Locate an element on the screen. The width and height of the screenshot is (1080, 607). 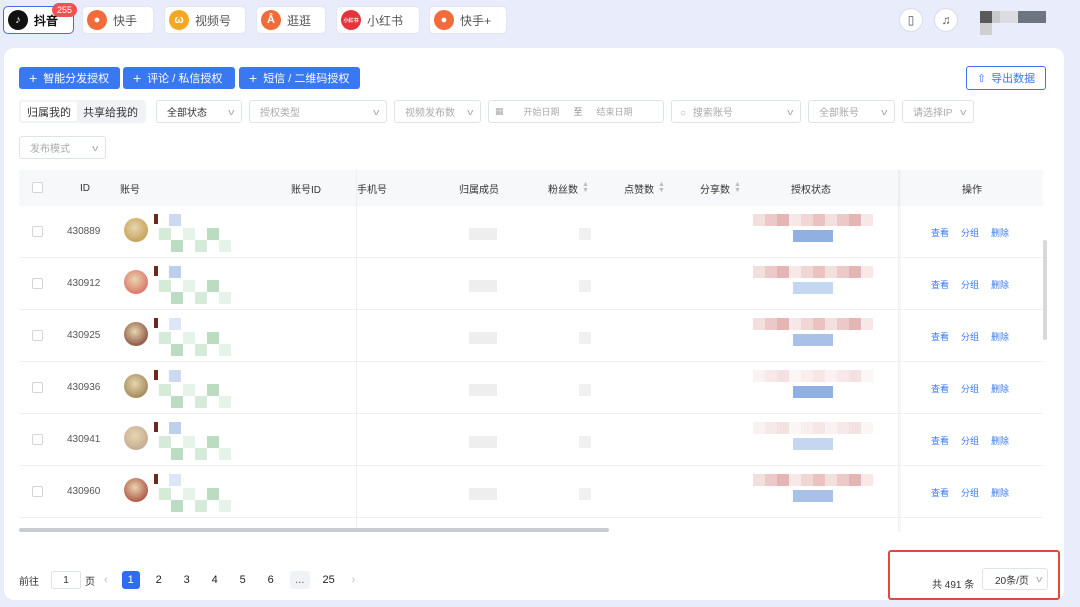
column-header-account: 账号 is located at coordinates (130, 190).